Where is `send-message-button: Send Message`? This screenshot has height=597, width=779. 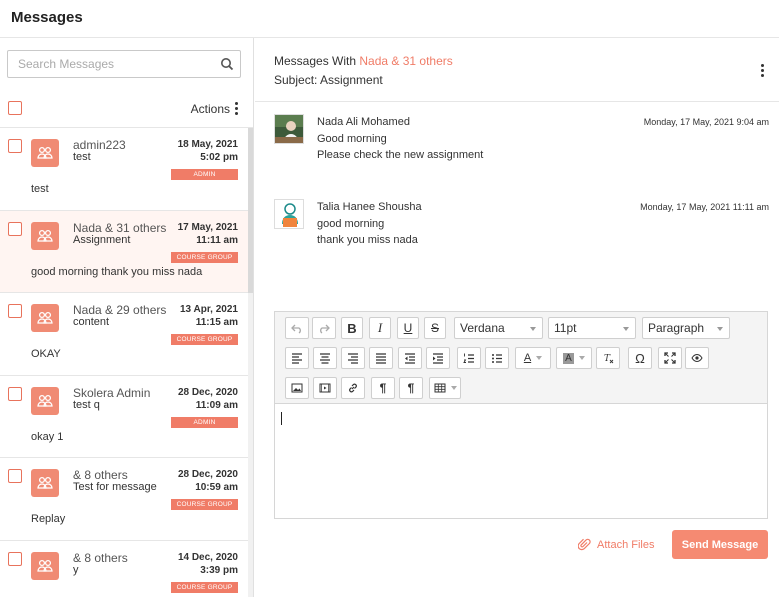 send-message-button: Send Message is located at coordinates (720, 544).